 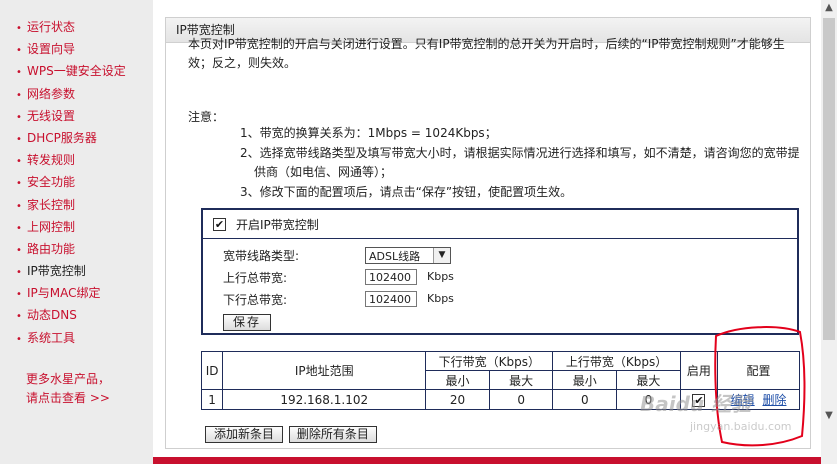 What do you see at coordinates (247, 322) in the screenshot?
I see `save-button: 保存` at bounding box center [247, 322].